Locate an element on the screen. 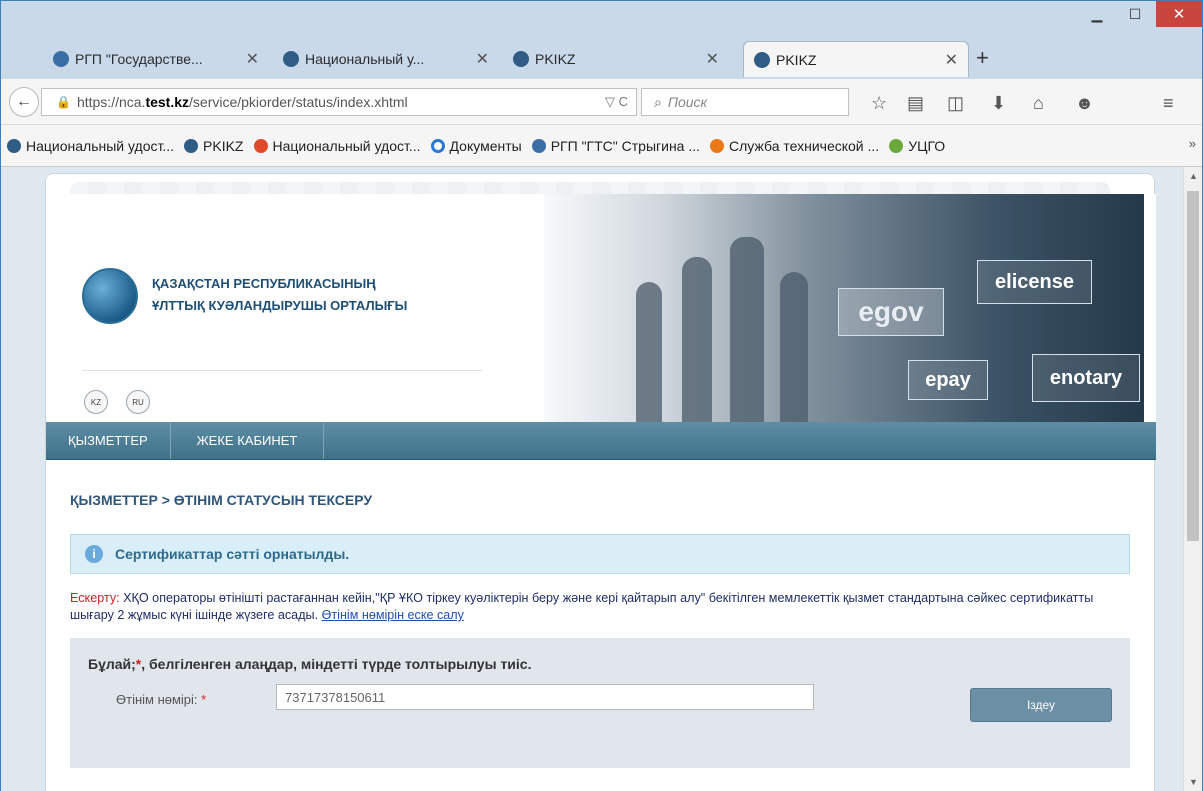  egov-label: egov is located at coordinates (891, 312).